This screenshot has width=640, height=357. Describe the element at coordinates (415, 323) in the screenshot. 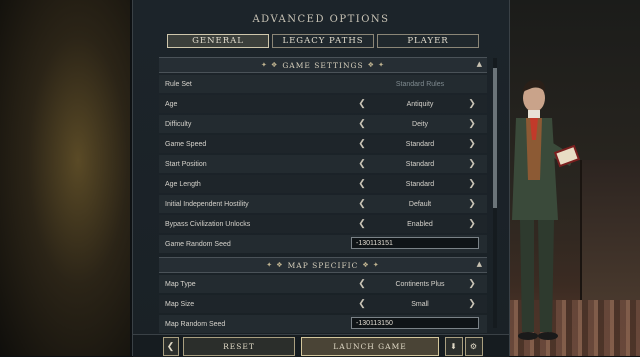

I see `map-seed-input: -130113150` at that location.